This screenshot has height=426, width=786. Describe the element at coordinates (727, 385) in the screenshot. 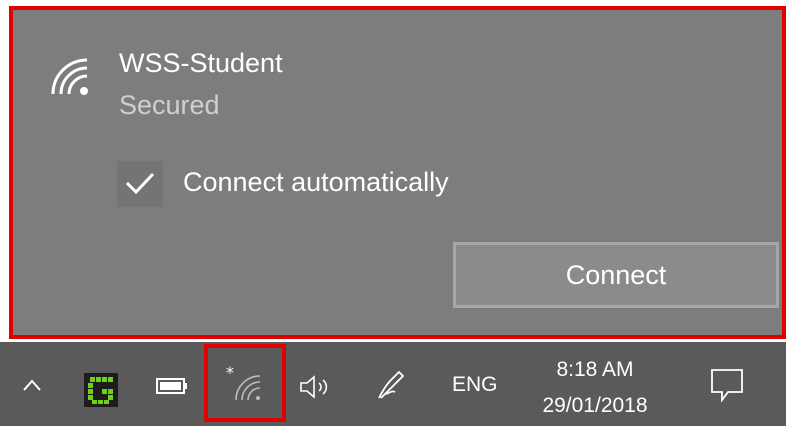

I see `notification-icon` at that location.